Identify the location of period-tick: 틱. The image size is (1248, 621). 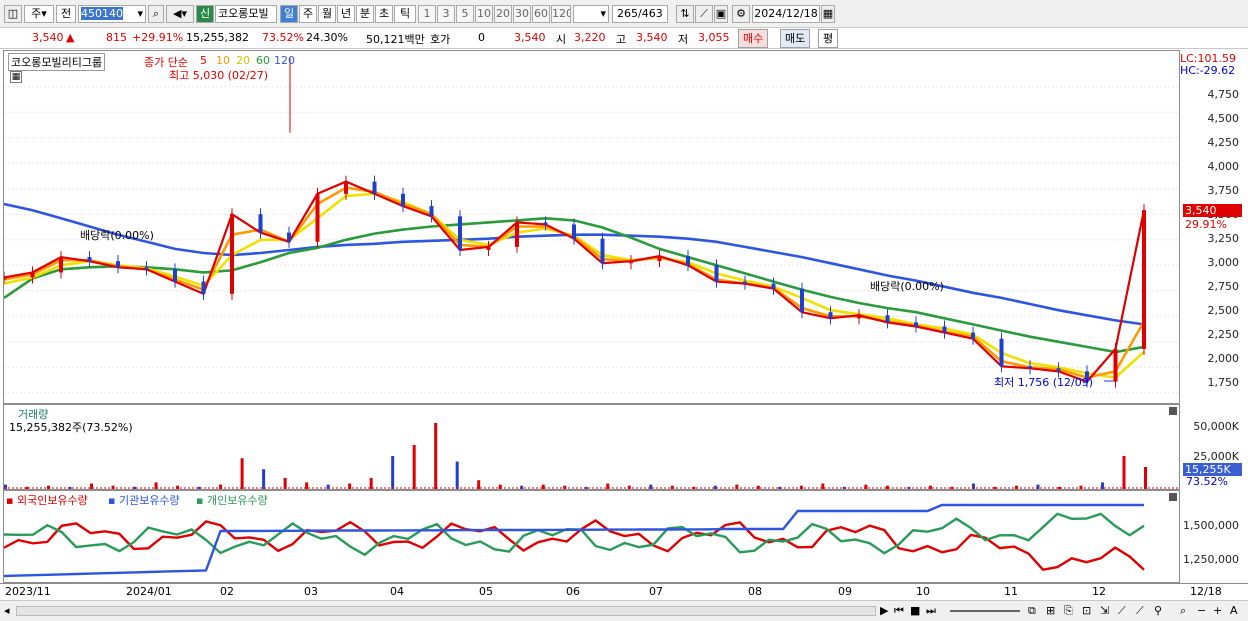
(405, 14).